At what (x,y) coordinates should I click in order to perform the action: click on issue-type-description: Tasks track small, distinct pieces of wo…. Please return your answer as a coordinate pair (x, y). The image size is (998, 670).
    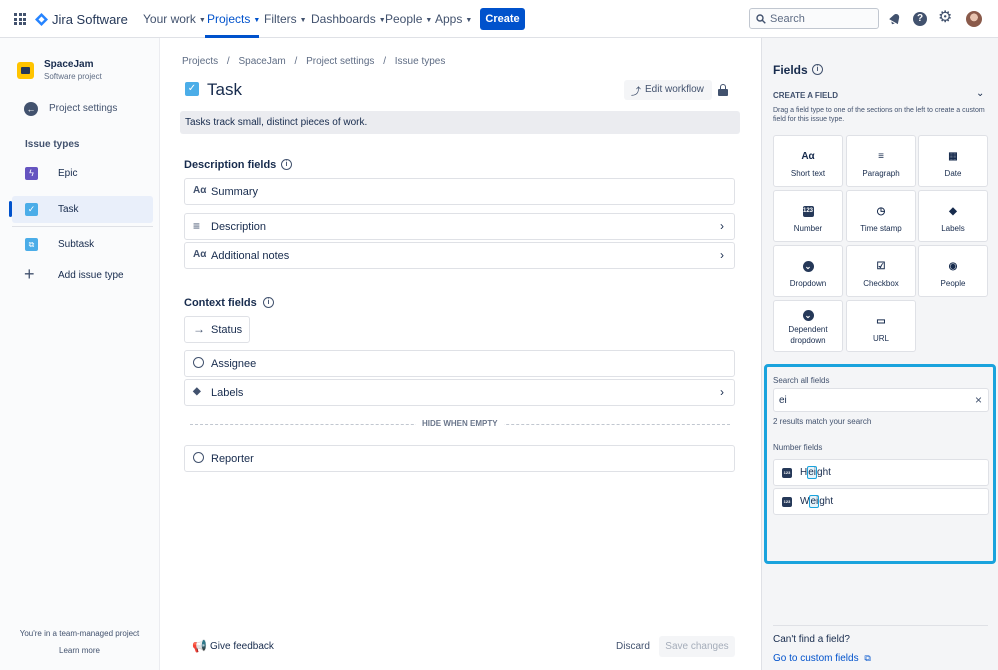
    Looking at the image, I should click on (460, 122).